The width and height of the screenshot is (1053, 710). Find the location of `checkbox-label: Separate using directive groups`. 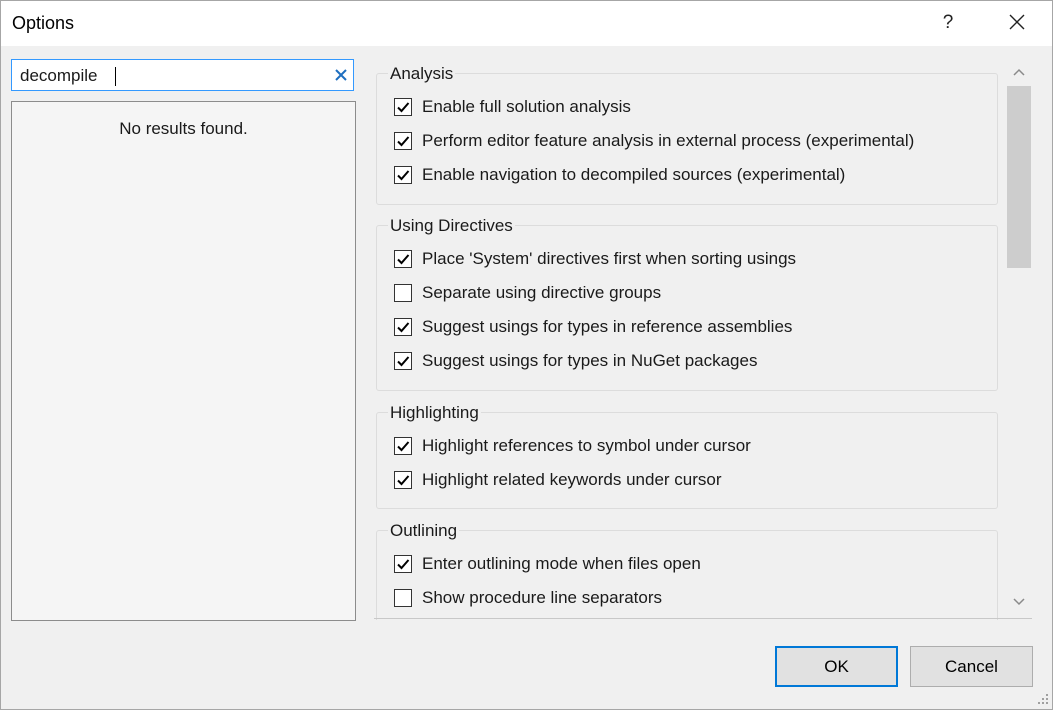

checkbox-label: Separate using directive groups is located at coordinates (542, 292).